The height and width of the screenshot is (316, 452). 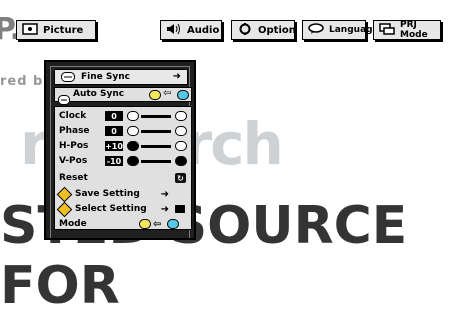 I want to click on mode-yellow-icon, so click(x=145, y=224).